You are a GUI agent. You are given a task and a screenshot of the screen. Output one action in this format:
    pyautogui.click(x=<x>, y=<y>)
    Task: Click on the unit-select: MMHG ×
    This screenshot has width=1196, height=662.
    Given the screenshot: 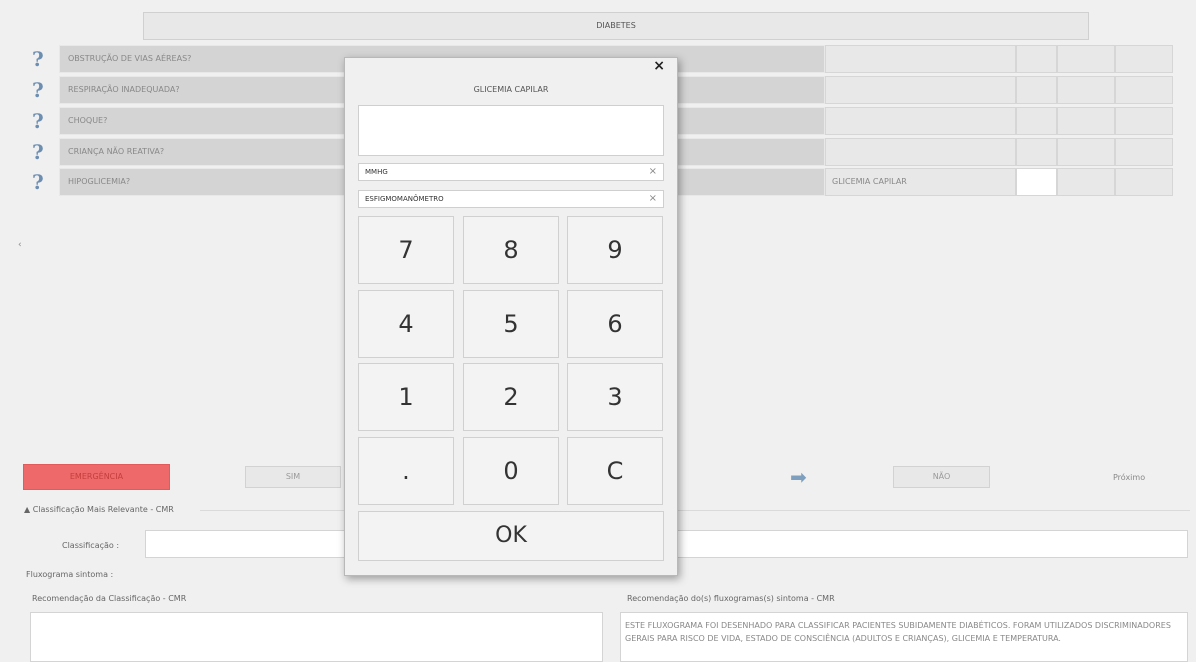 What is the action you would take?
    pyautogui.click(x=511, y=172)
    